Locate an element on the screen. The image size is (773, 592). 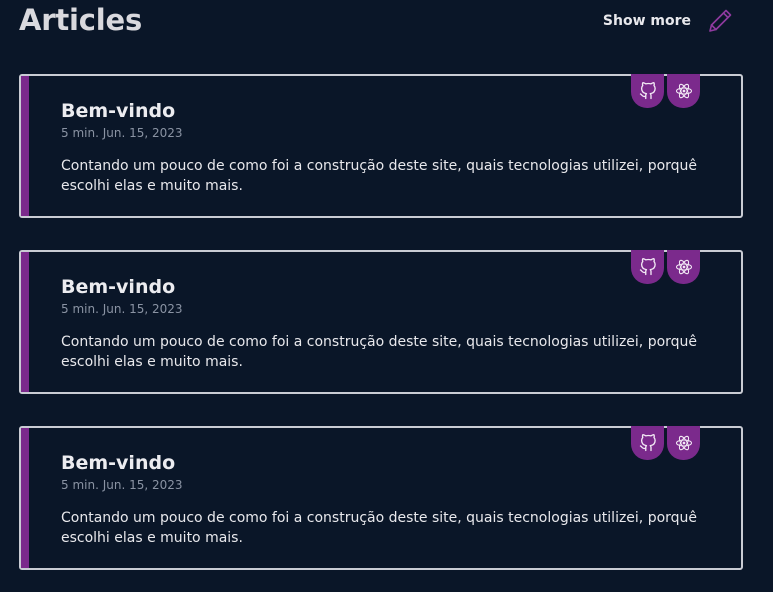
pencil-icon is located at coordinates (720, 21).